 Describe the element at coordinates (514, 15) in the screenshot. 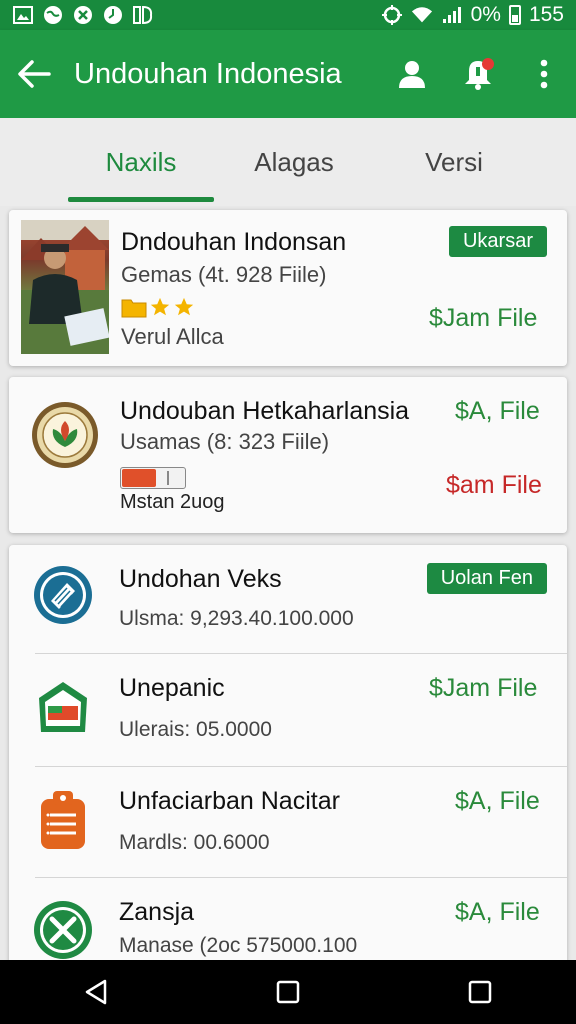

I see `battery-icon` at that location.